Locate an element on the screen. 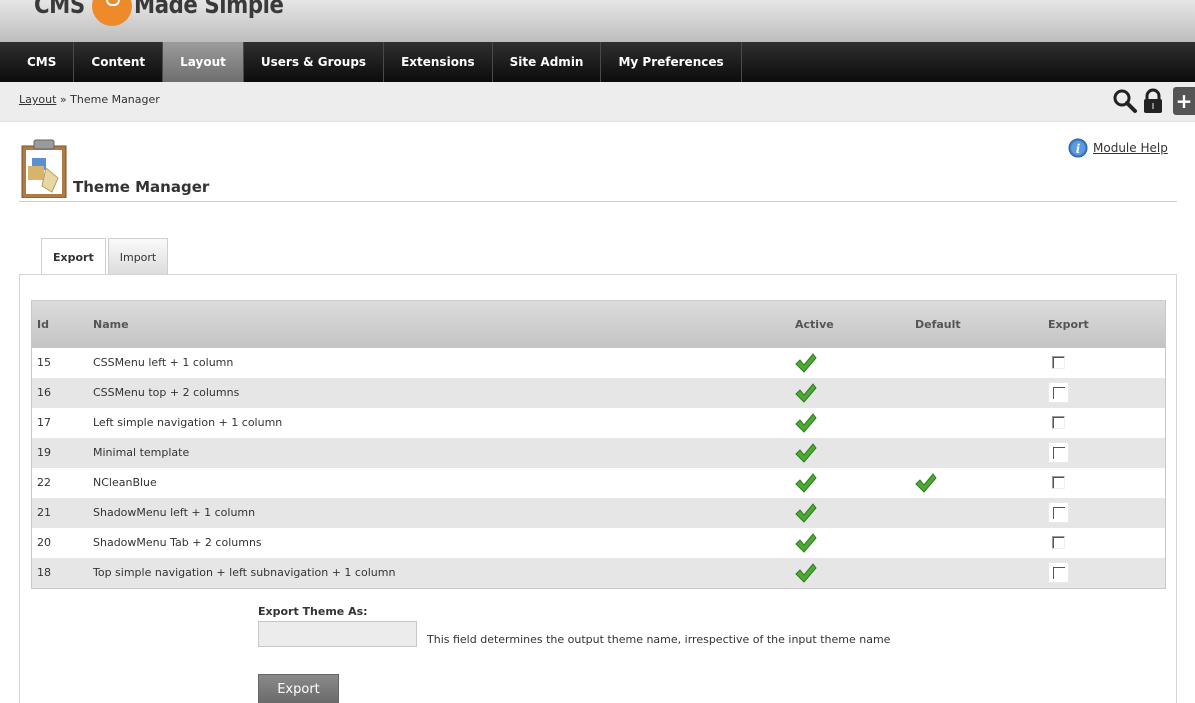 The width and height of the screenshot is (1195, 703). cell-id: 22 is located at coordinates (44, 482).